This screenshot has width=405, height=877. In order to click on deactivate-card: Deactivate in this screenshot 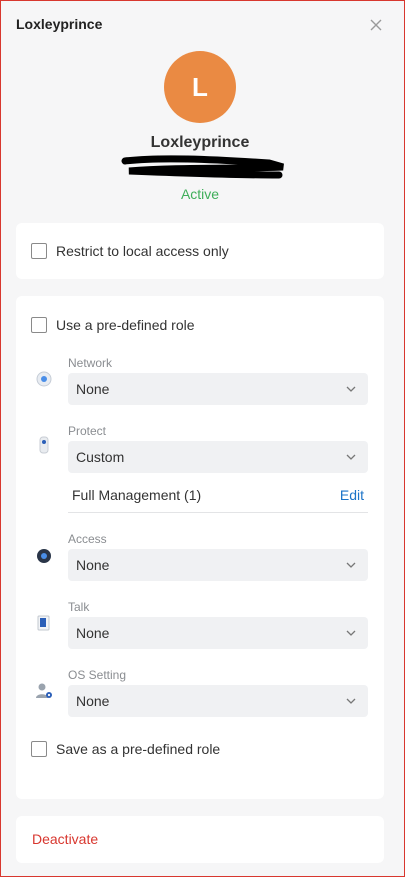, I will do `click(200, 839)`.